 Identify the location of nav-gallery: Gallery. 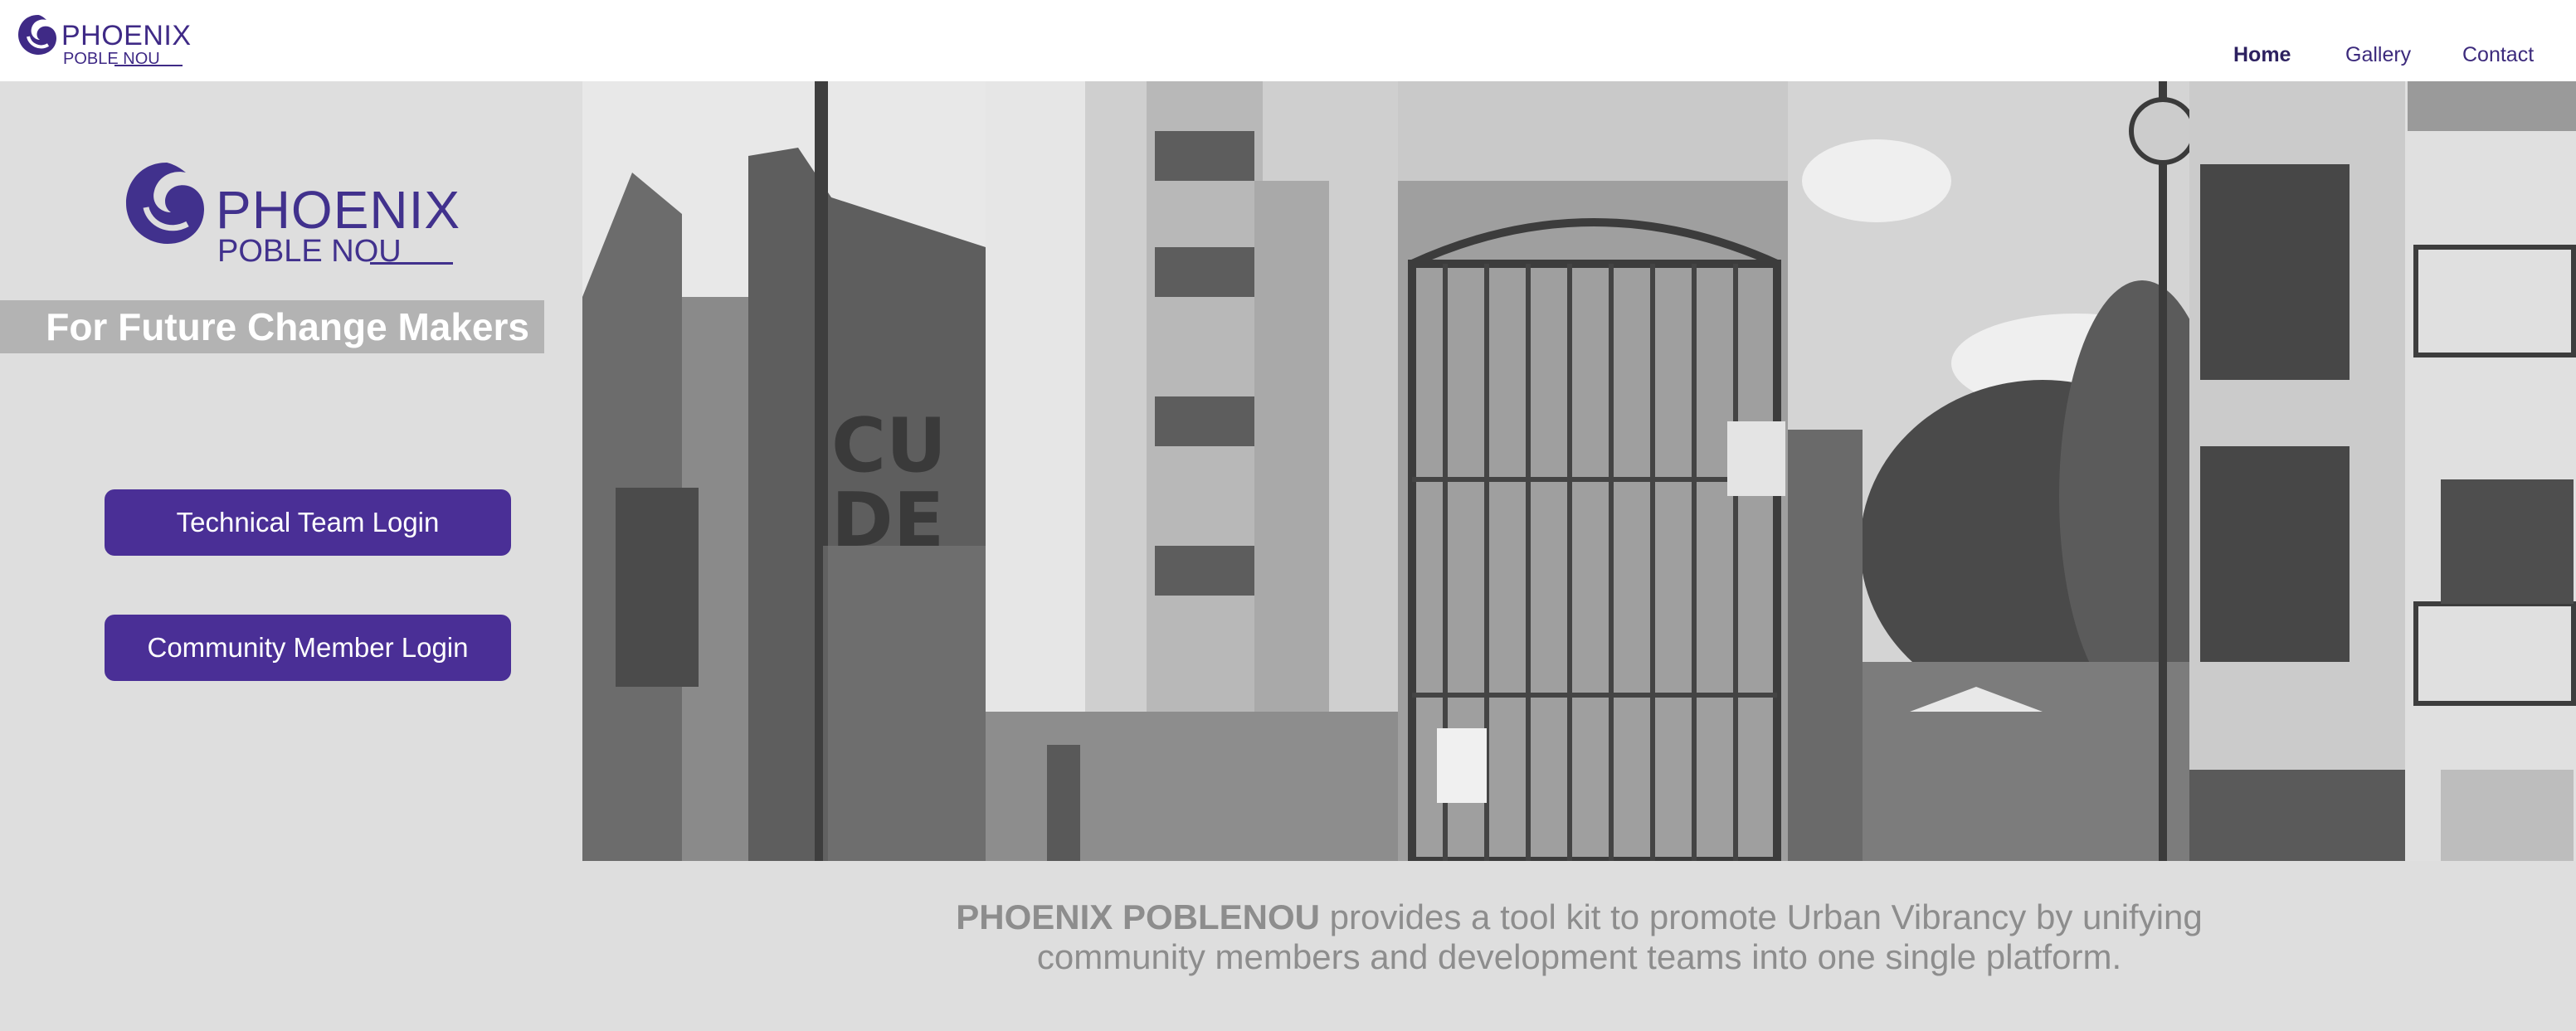
(2378, 55).